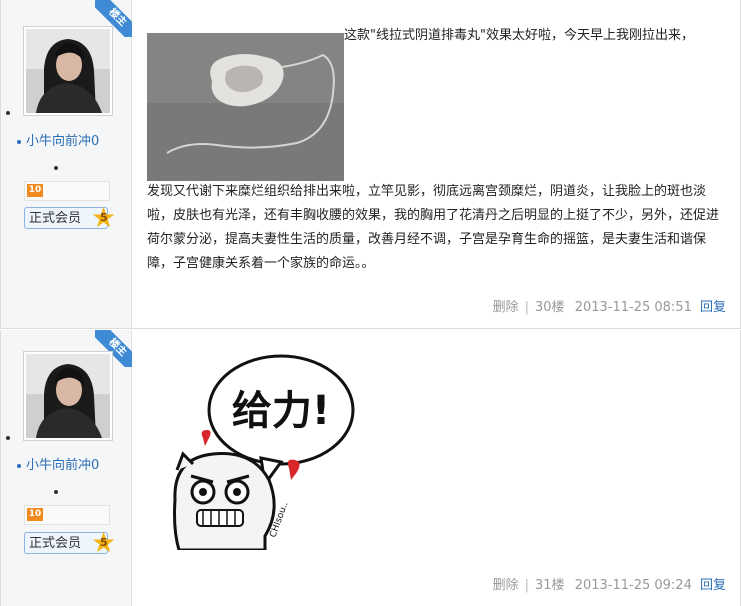  What do you see at coordinates (550, 585) in the screenshot?
I see `floor-number: 31楼` at bounding box center [550, 585].